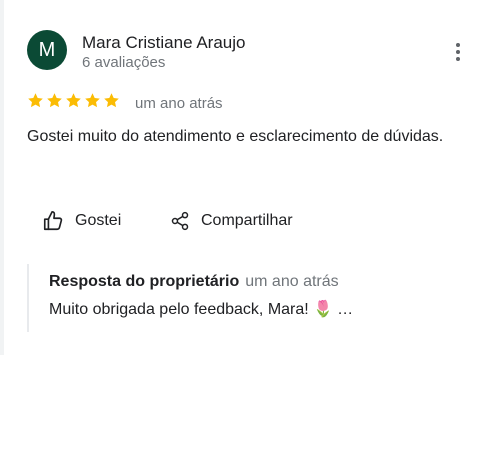 This screenshot has width=480, height=449. I want to click on share-label: Compartilhar, so click(247, 220).